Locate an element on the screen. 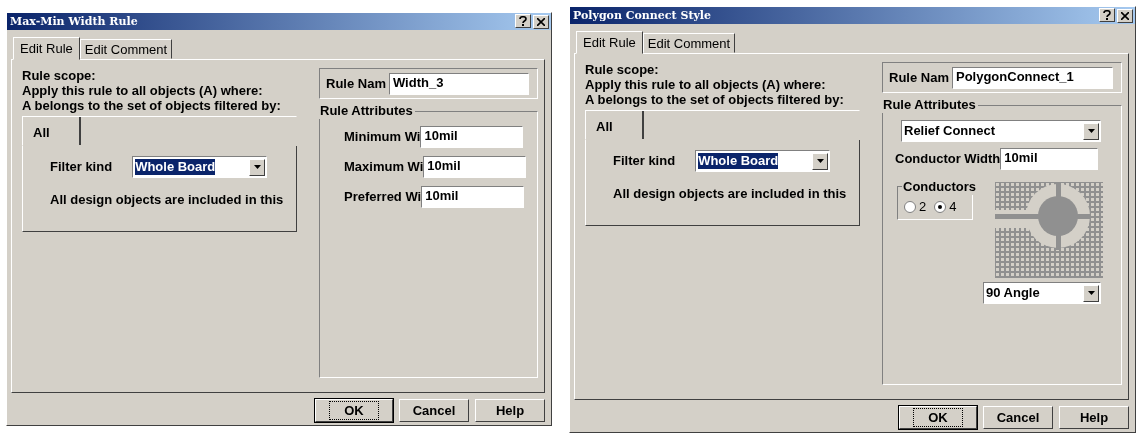 The width and height of the screenshot is (1136, 433). field-label: Preferred Wi is located at coordinates (383, 197).